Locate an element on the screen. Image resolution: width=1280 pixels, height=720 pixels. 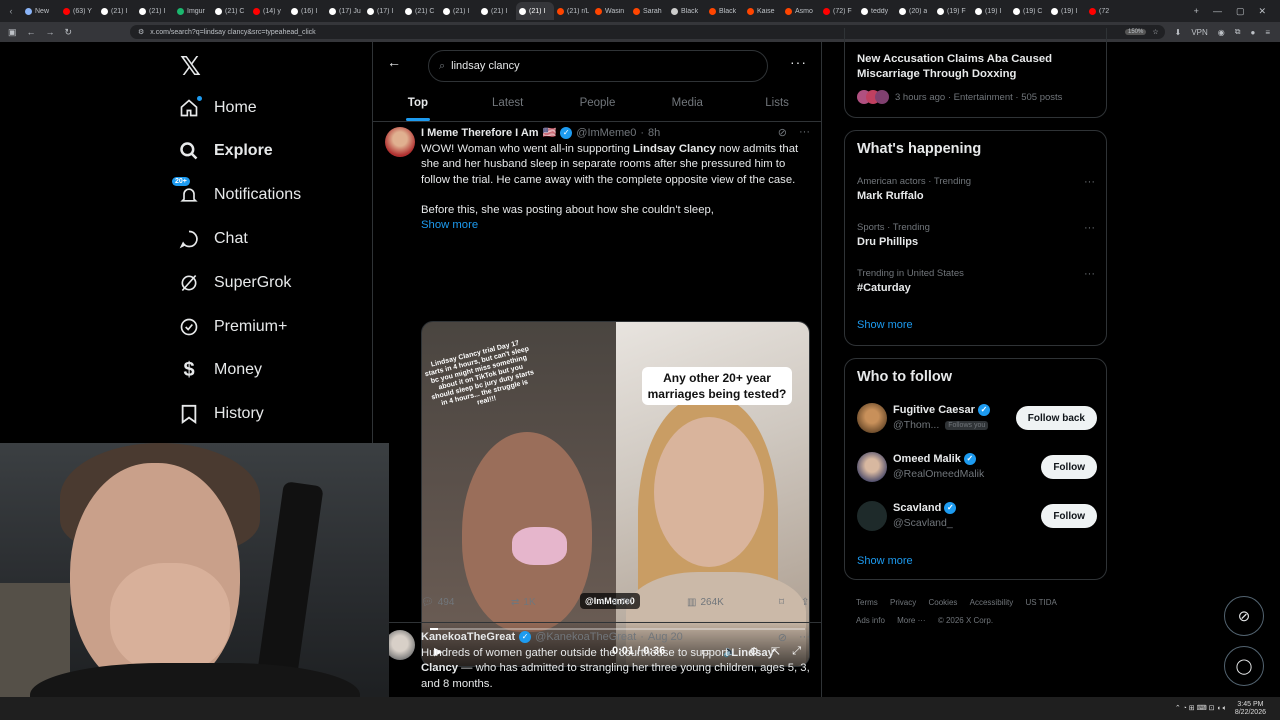
sidebar-item-explore: Explore is located at coordinates (225, 151).